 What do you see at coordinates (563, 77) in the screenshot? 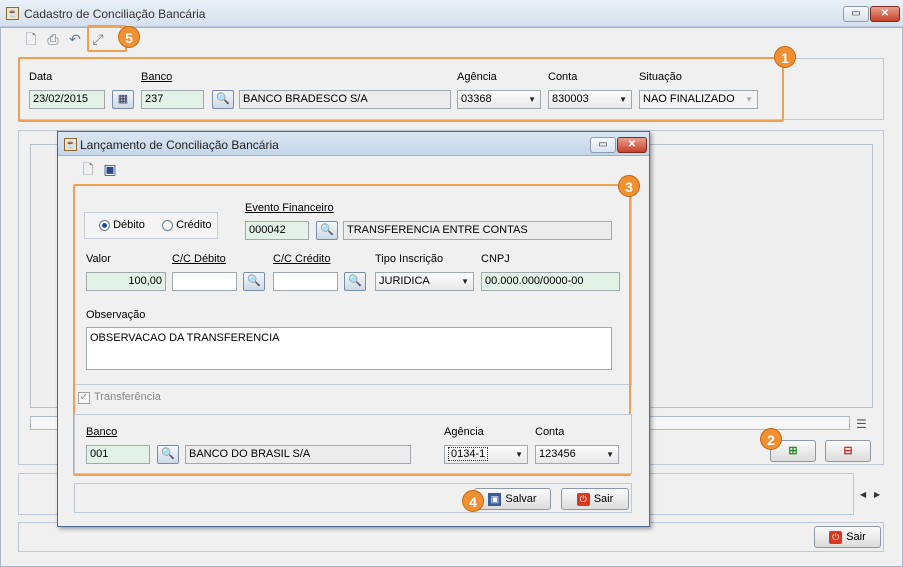
I see `conta-label: Conta` at bounding box center [563, 77].